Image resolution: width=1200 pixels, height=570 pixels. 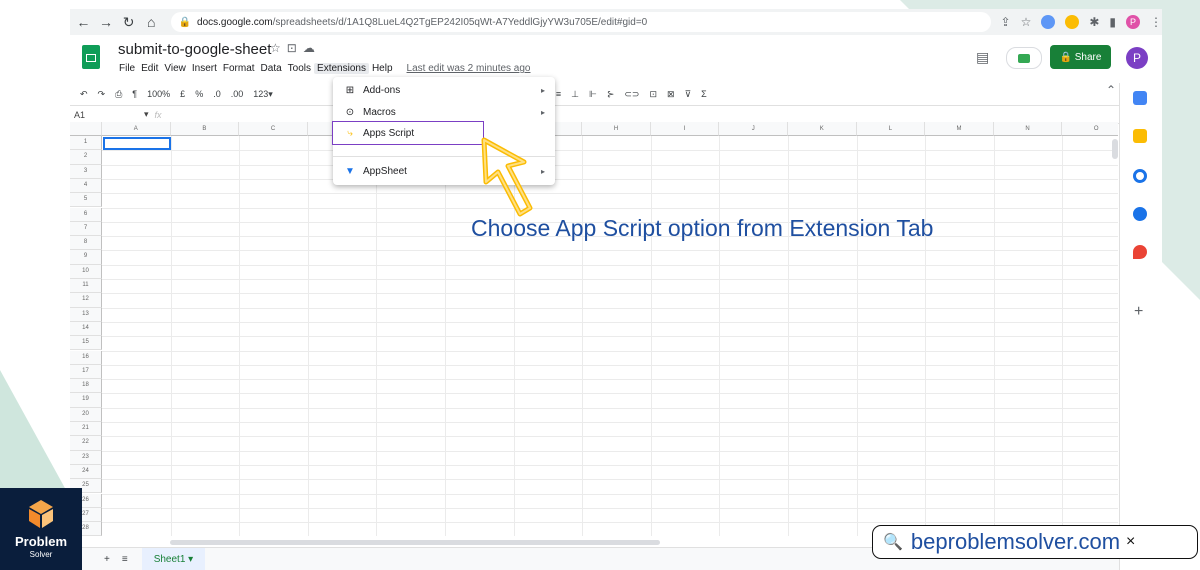 I want to click on last-edit-link: Last edit was 2 minutes ago, so click(x=469, y=68).